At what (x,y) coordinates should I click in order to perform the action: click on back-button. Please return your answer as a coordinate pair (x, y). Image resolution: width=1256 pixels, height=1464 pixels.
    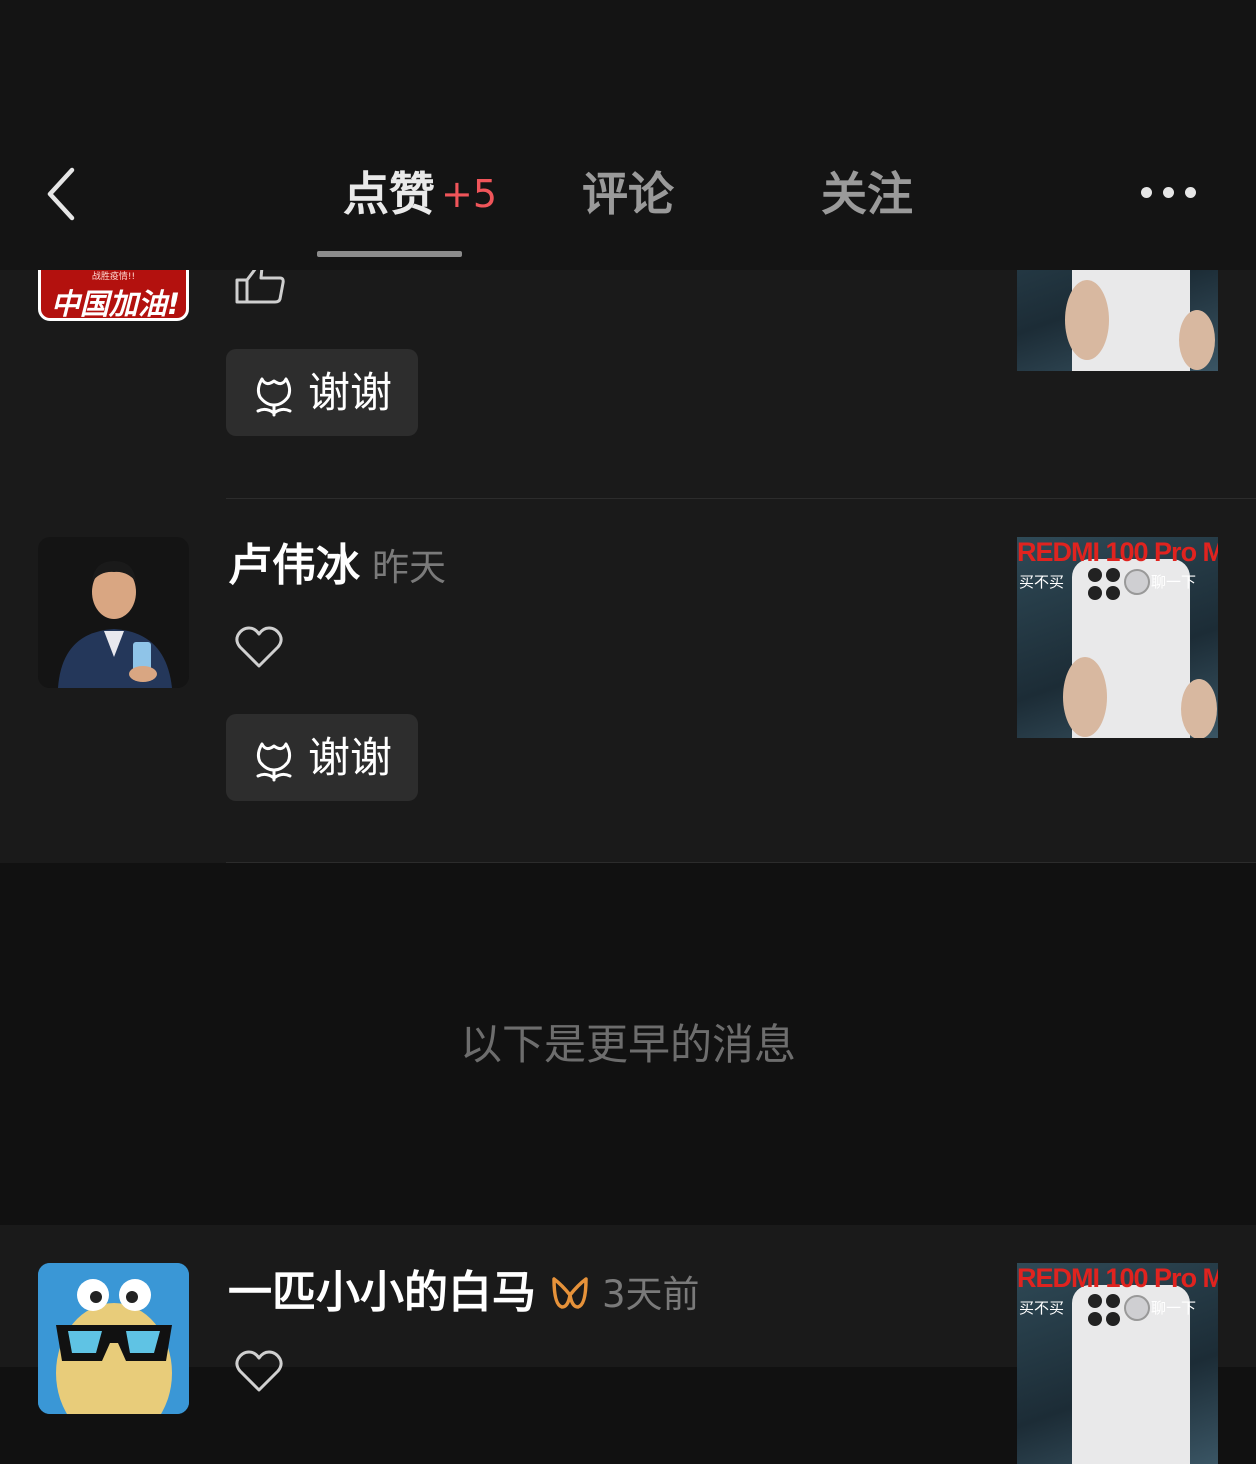
    Looking at the image, I should click on (62, 194).